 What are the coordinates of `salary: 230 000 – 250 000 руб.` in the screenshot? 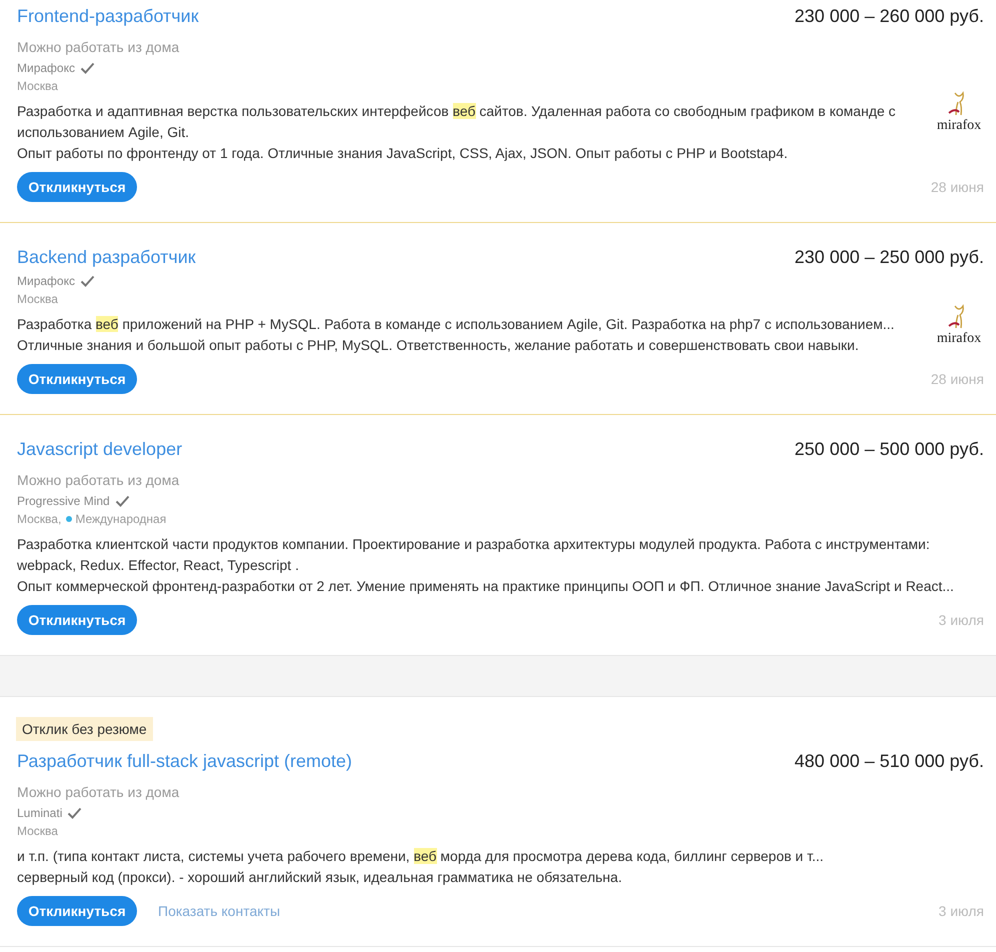 It's located at (889, 257).